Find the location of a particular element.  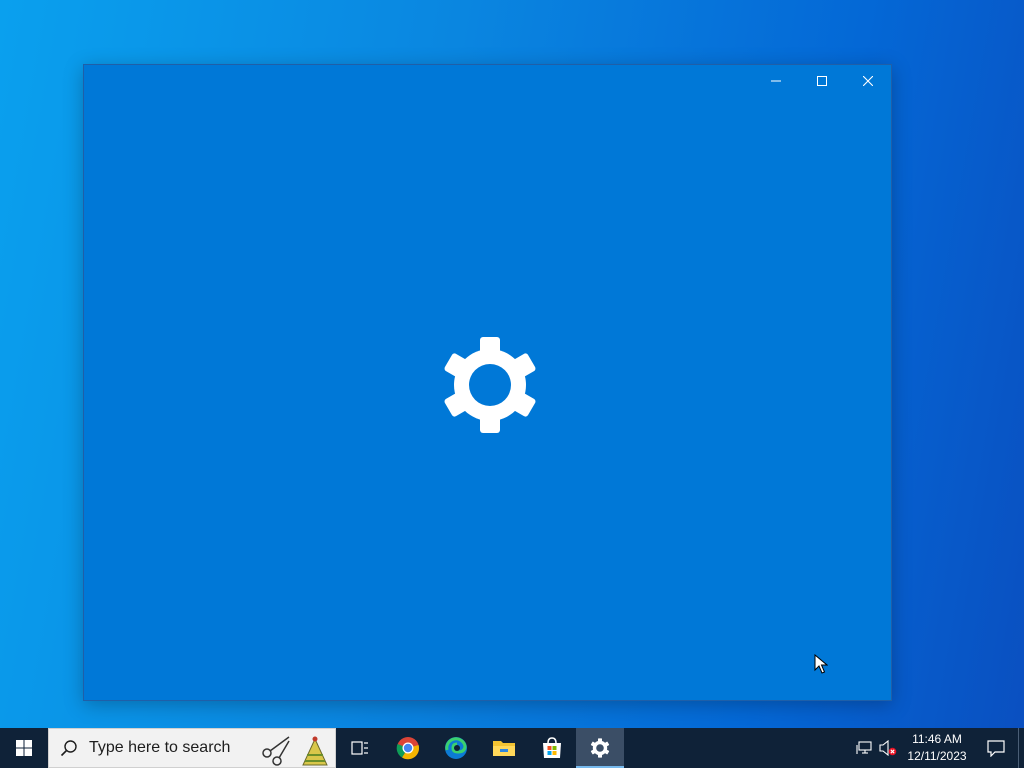

minimize-button is located at coordinates (776, 81).